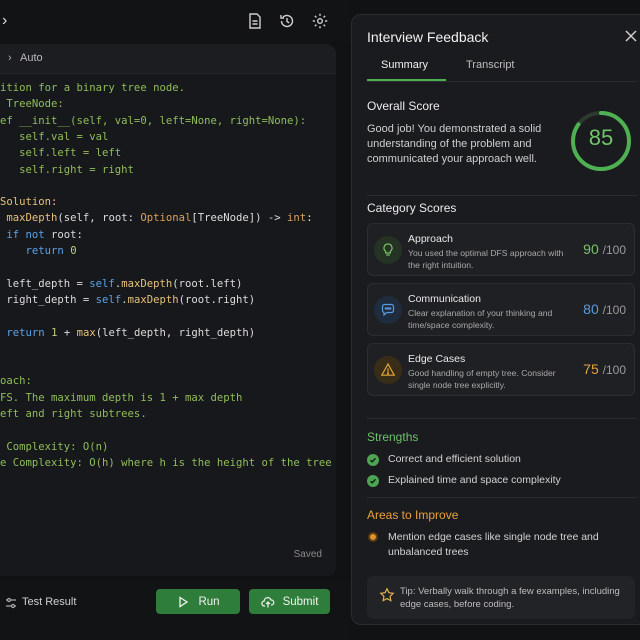 This screenshot has height=640, width=640. I want to click on tab-divider, so click(502, 81).